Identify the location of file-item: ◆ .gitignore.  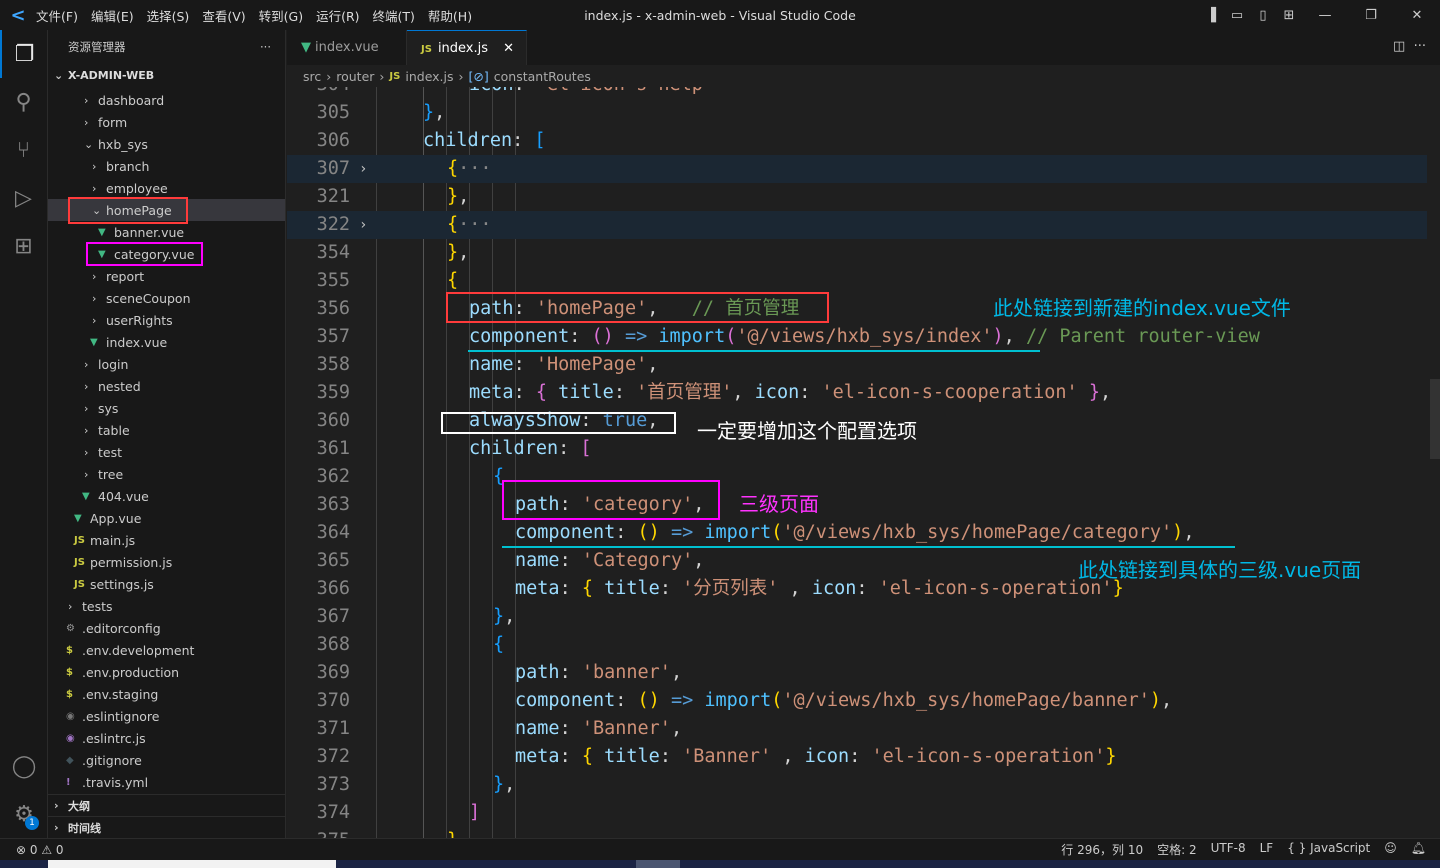
(95, 760).